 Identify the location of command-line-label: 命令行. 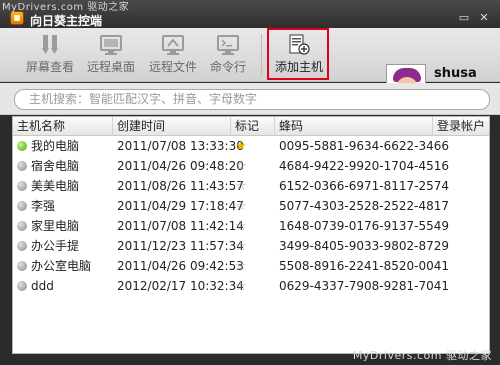
(227, 67).